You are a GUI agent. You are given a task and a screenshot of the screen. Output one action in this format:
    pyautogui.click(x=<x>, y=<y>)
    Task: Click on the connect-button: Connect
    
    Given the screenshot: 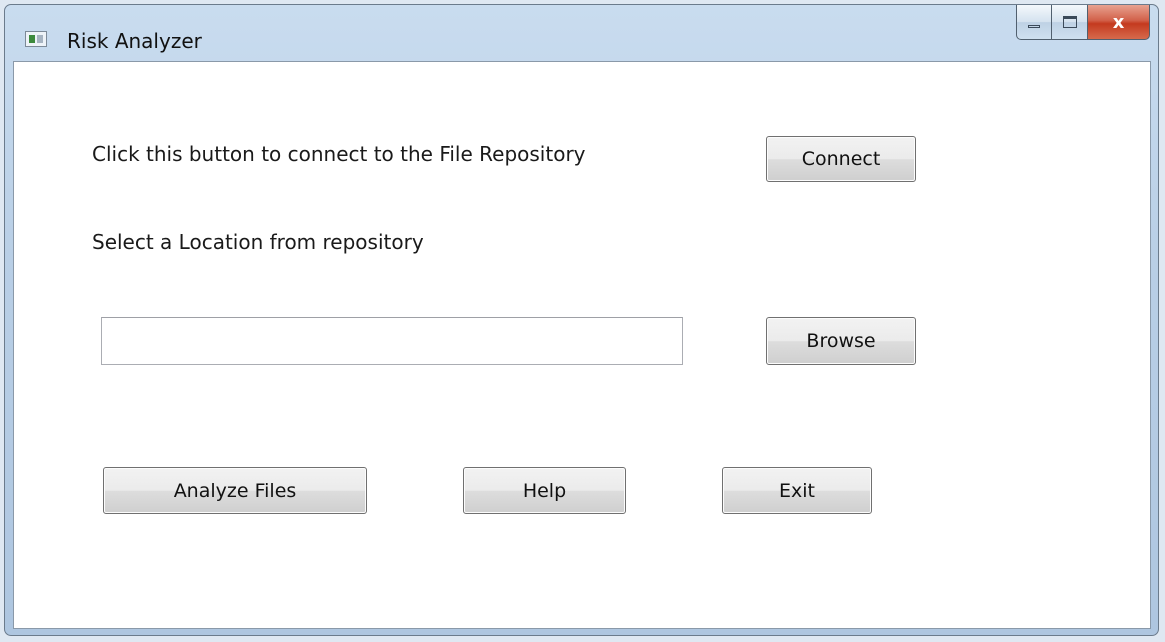 What is the action you would take?
    pyautogui.click(x=841, y=159)
    